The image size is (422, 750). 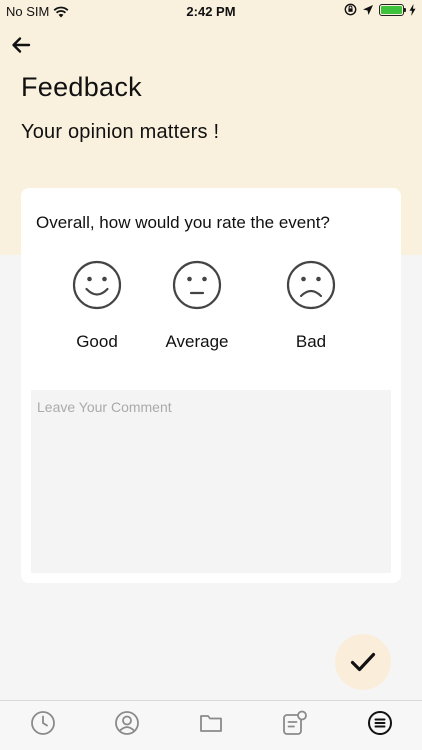 I want to click on submit-button, so click(x=363, y=662).